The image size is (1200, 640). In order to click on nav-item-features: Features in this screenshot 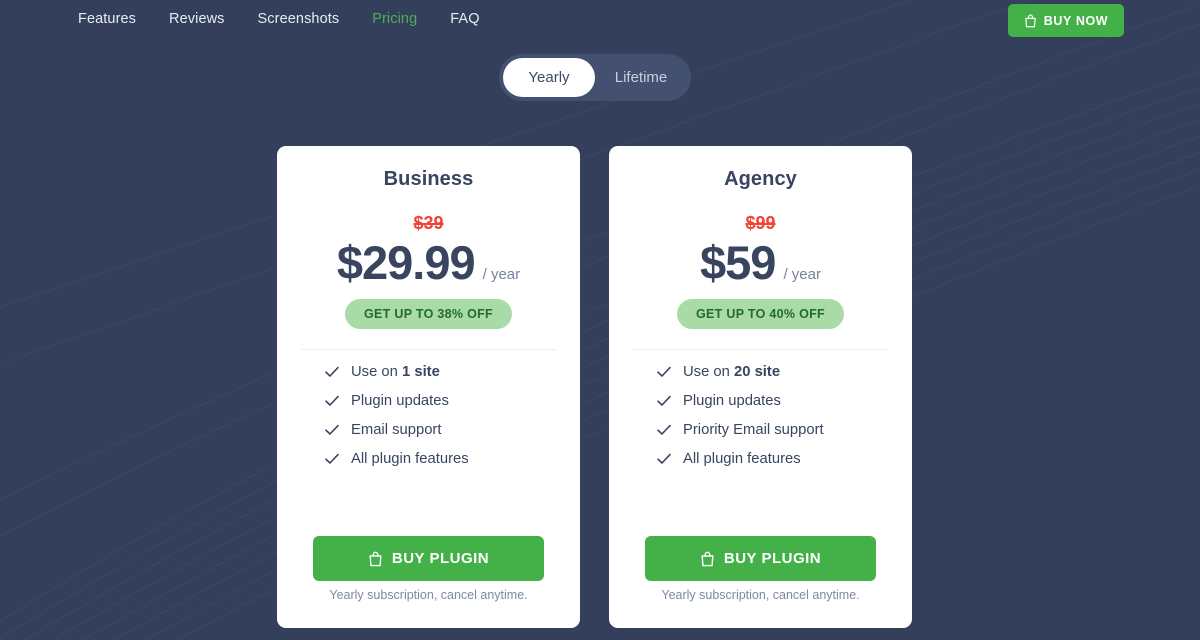, I will do `click(107, 19)`.